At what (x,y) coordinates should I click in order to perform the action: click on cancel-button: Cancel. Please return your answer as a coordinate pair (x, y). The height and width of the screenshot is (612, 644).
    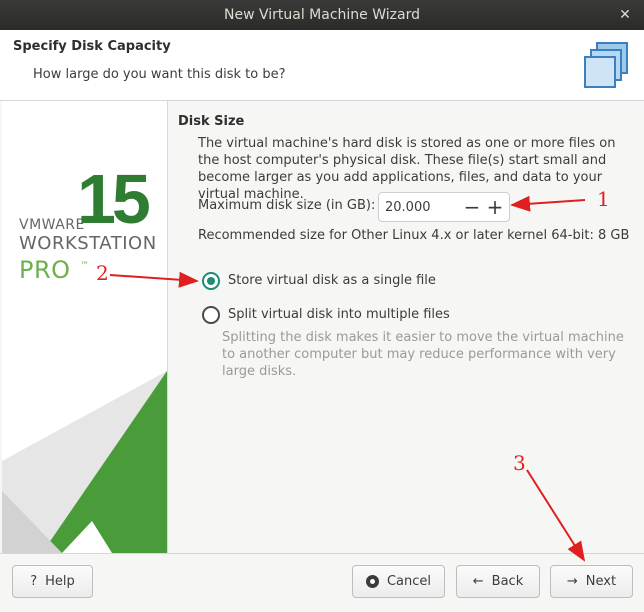
    Looking at the image, I should click on (398, 581).